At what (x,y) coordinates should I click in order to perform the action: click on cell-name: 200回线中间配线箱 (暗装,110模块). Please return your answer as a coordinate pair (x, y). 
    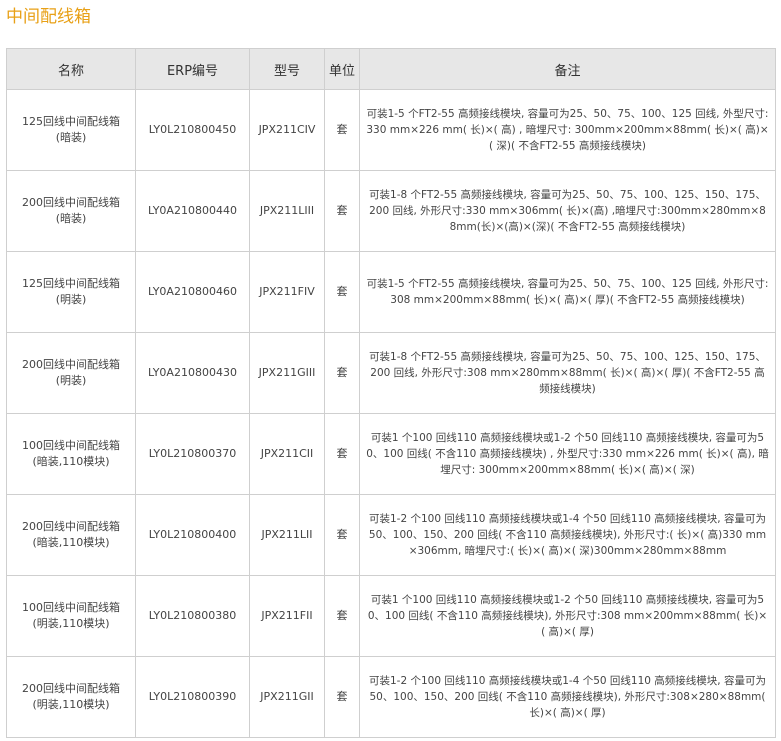
    Looking at the image, I should click on (71, 535).